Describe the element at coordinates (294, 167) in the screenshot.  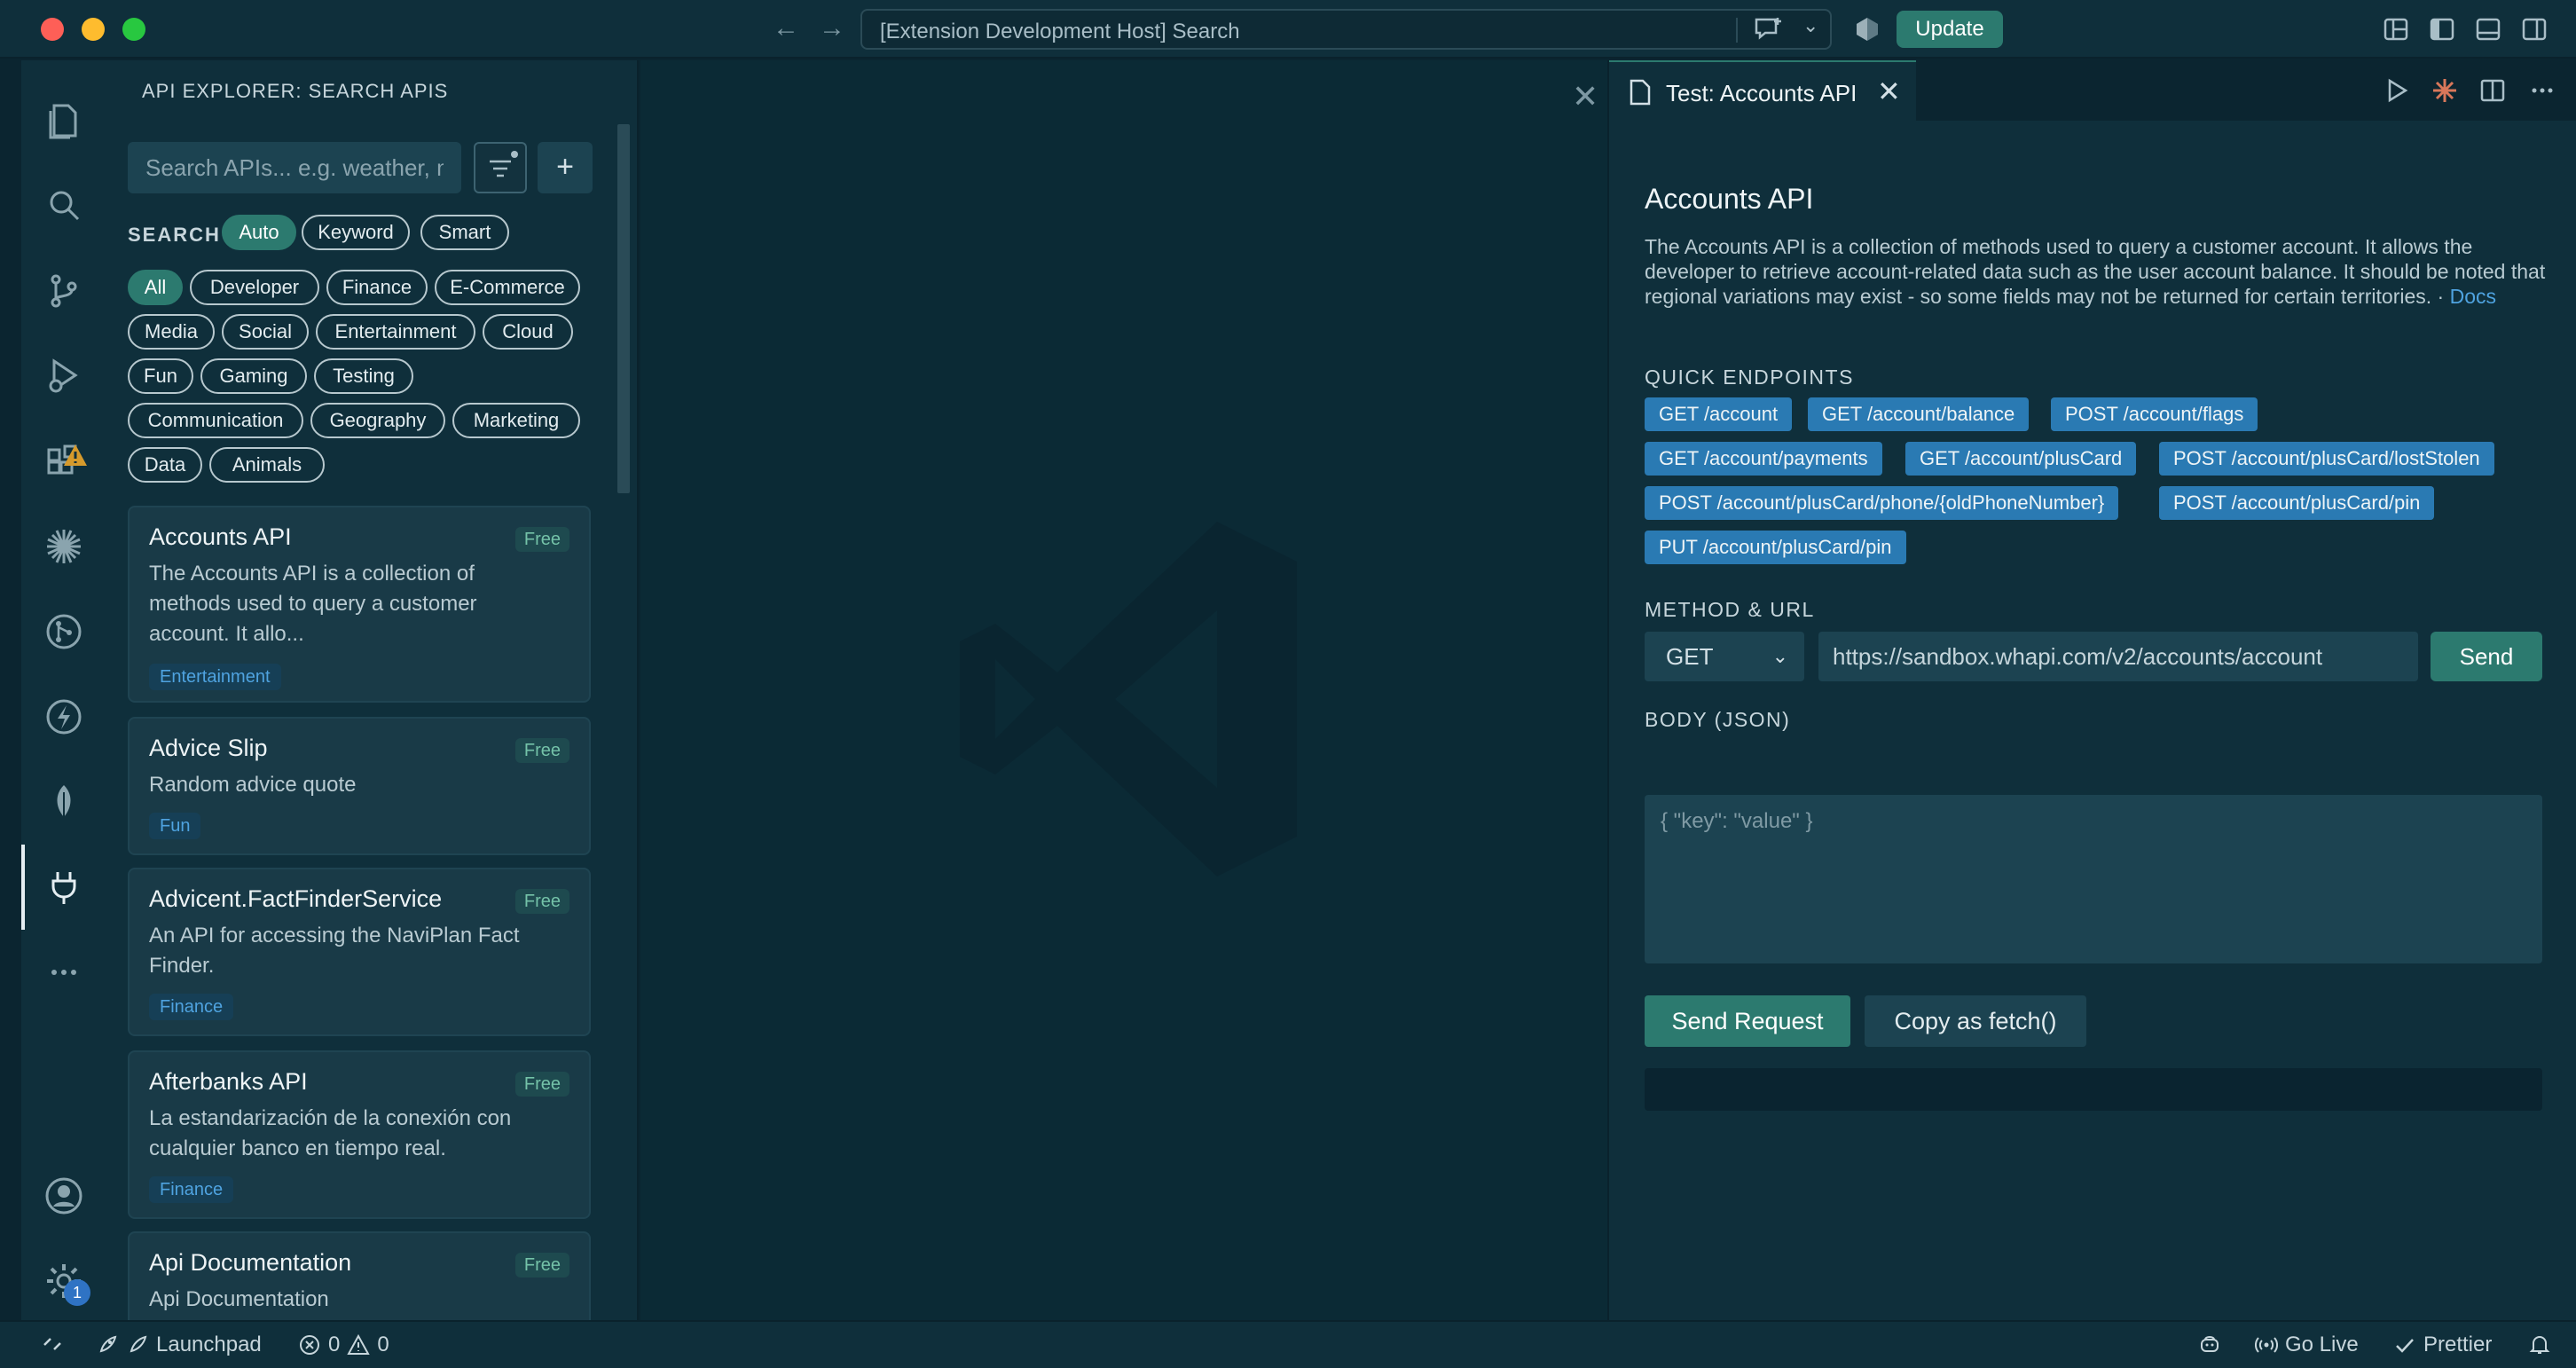
I see `api-search-input` at that location.